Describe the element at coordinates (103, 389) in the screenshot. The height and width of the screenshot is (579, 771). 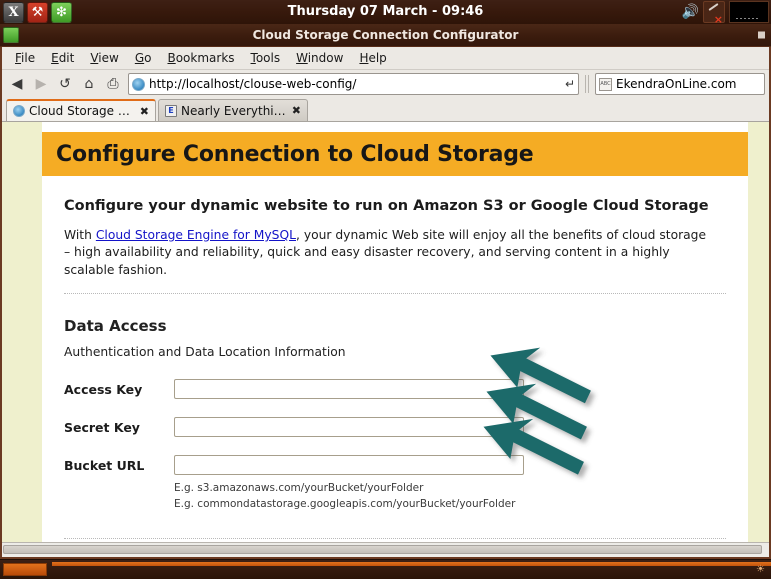
I see `access-key-label: Access Key` at that location.